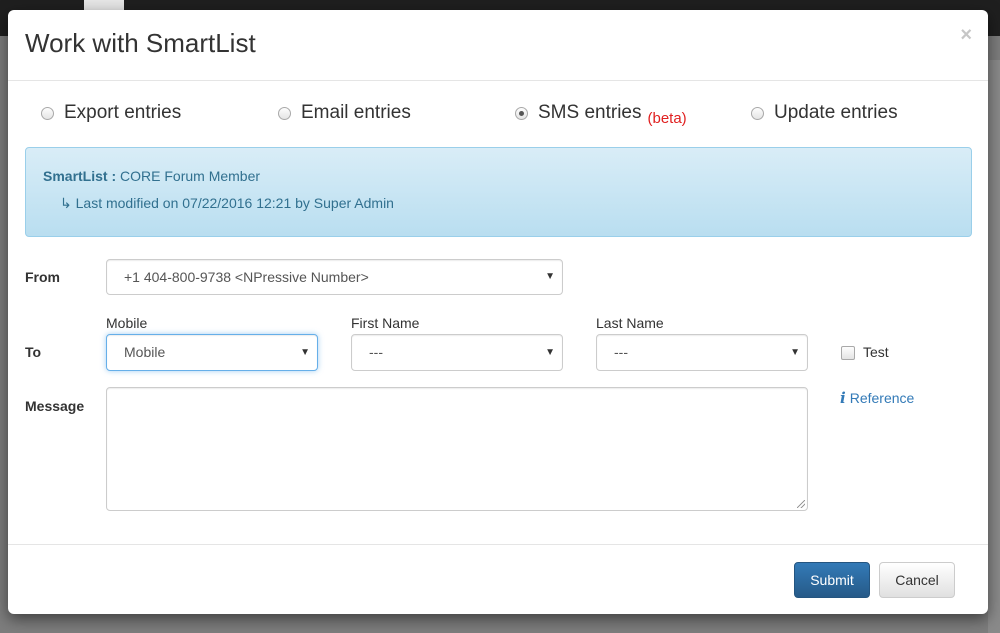 Image resolution: width=1000 pixels, height=633 pixels. Describe the element at coordinates (667, 118) in the screenshot. I see `beta-badge: (beta)` at that location.